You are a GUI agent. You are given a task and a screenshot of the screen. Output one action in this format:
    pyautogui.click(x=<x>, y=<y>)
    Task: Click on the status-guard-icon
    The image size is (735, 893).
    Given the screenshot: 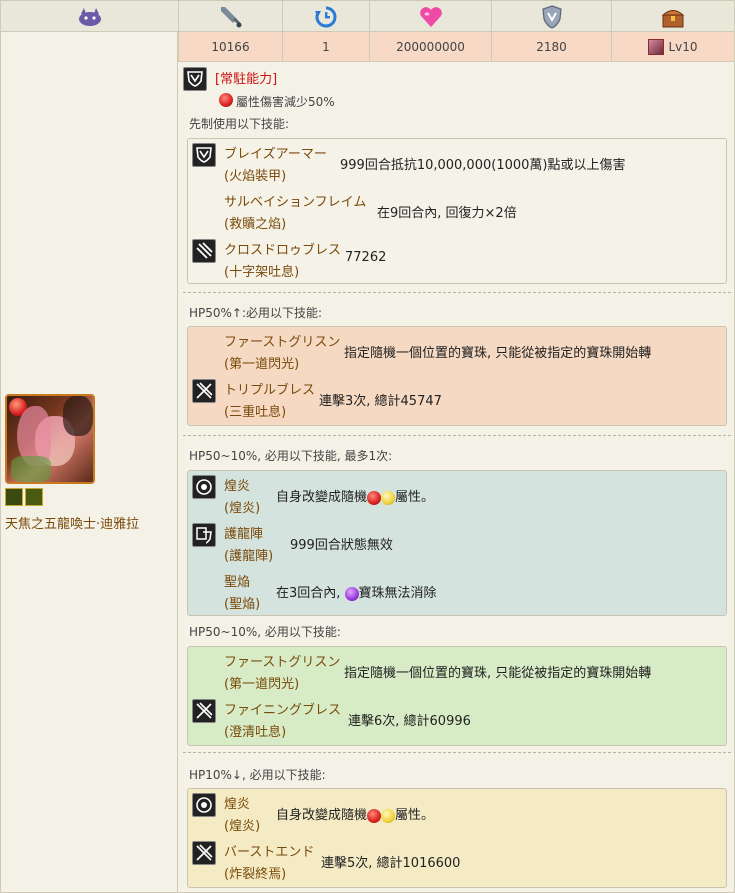 What is the action you would take?
    pyautogui.click(x=204, y=535)
    